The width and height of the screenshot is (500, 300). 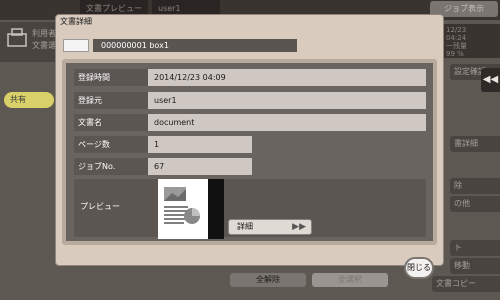 What do you see at coordinates (268, 280) in the screenshot?
I see `deselect-all-button: 全解除` at bounding box center [268, 280].